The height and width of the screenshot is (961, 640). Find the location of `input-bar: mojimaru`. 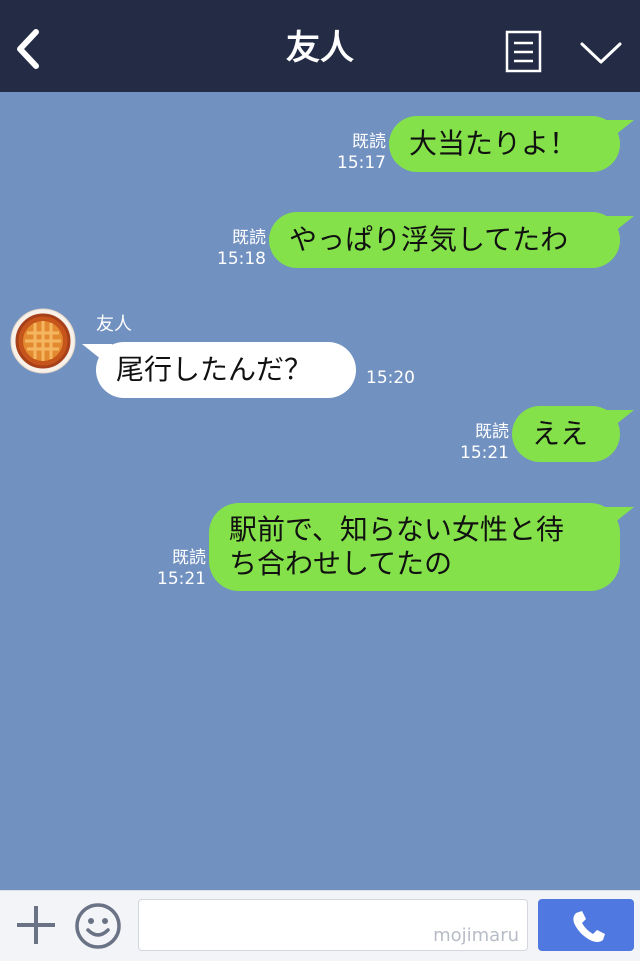

input-bar: mojimaru is located at coordinates (320, 925).